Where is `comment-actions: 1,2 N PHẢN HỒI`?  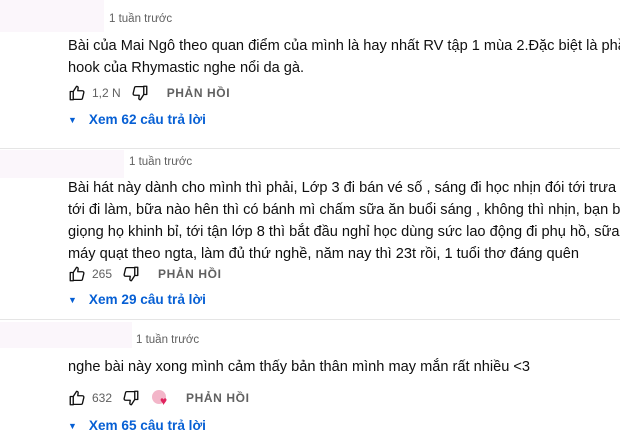
comment-actions: 1,2 N PHẢN HỒI is located at coordinates (149, 93).